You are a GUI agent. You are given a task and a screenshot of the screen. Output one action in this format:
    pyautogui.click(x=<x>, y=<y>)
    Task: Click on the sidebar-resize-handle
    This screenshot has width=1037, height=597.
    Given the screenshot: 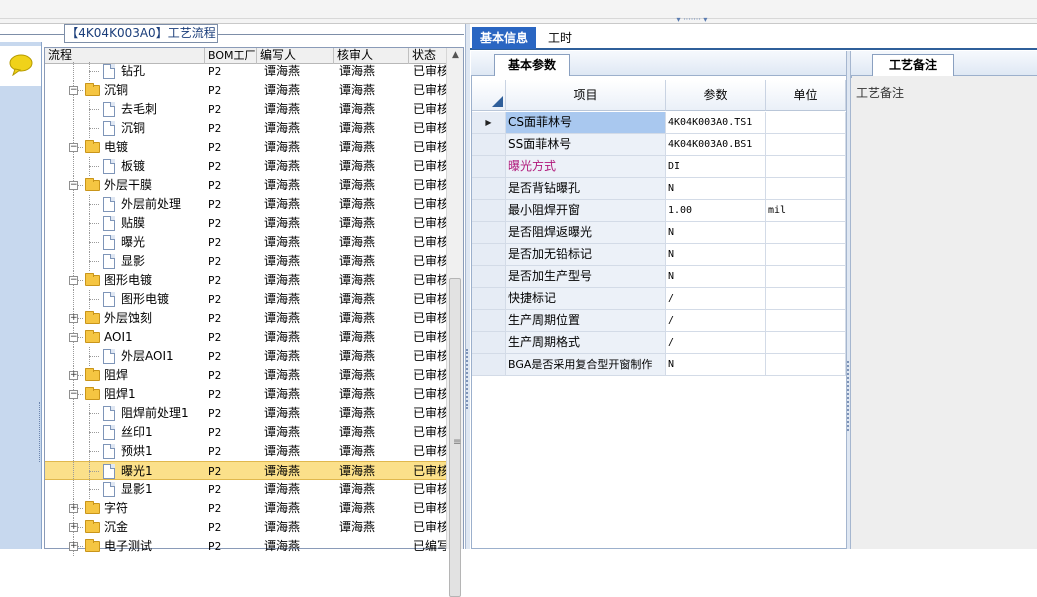 What is the action you would take?
    pyautogui.click(x=41, y=432)
    